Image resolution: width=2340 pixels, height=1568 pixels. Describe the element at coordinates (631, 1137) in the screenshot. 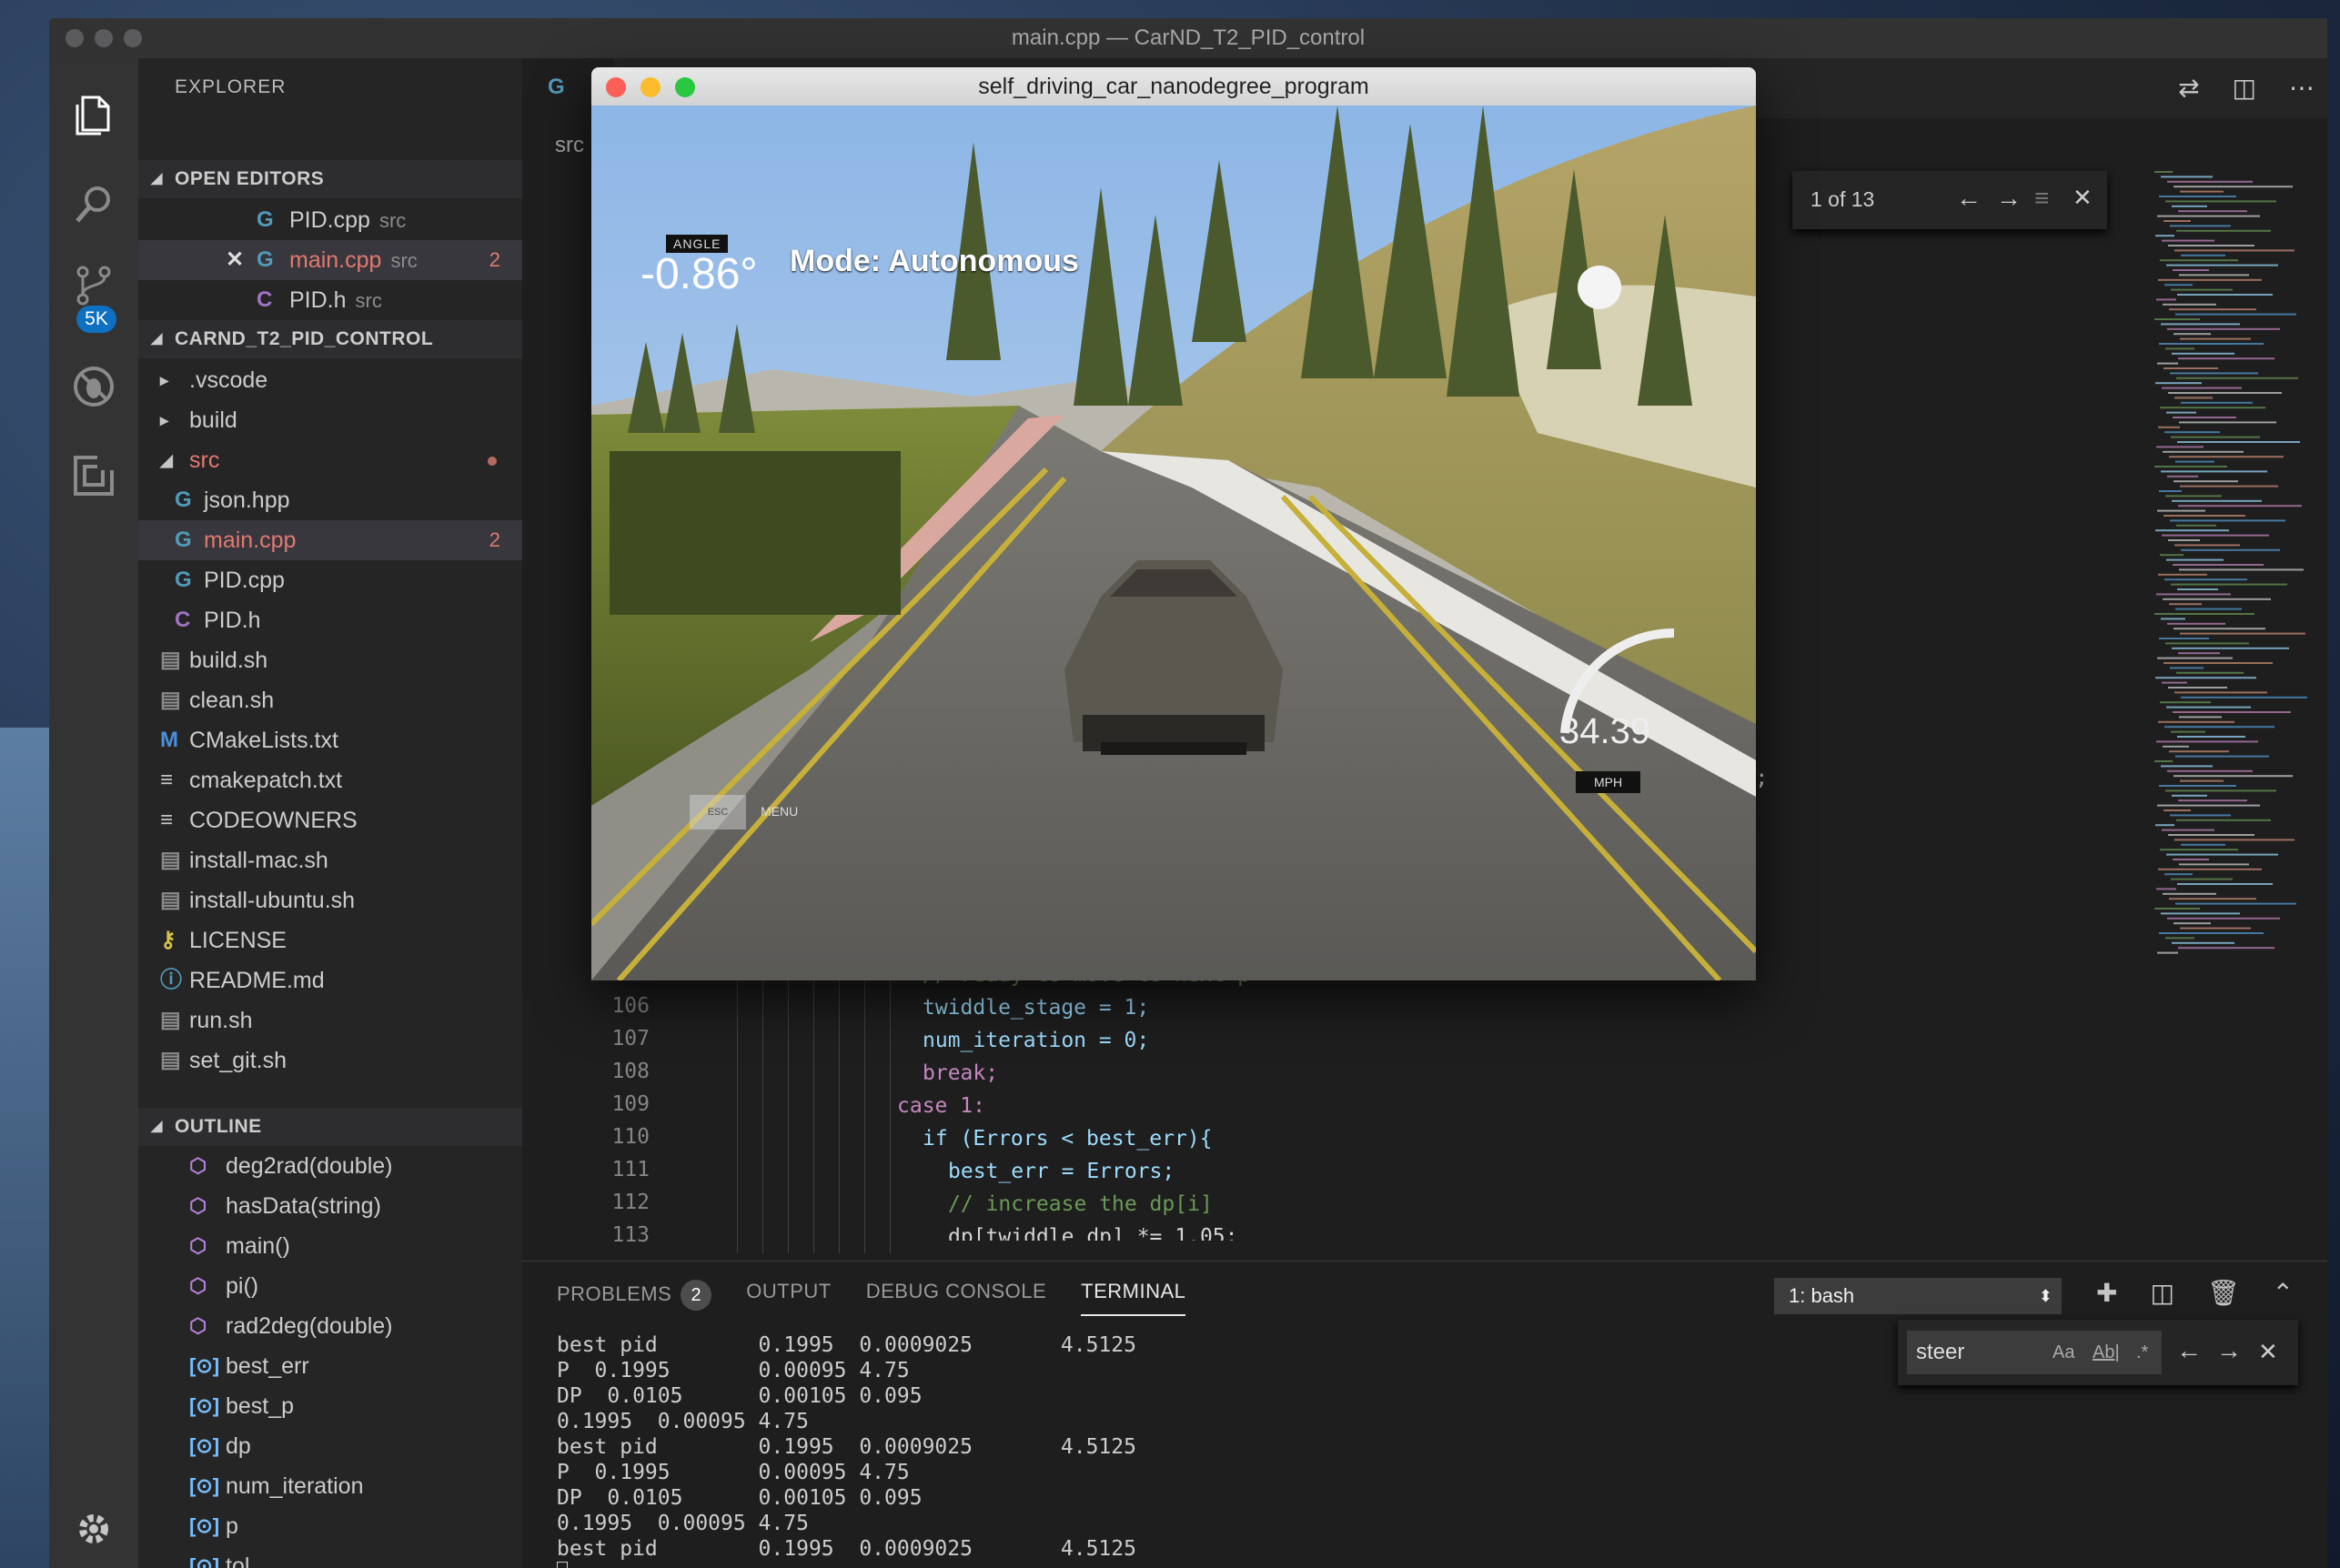

I see `line-number: 110` at that location.